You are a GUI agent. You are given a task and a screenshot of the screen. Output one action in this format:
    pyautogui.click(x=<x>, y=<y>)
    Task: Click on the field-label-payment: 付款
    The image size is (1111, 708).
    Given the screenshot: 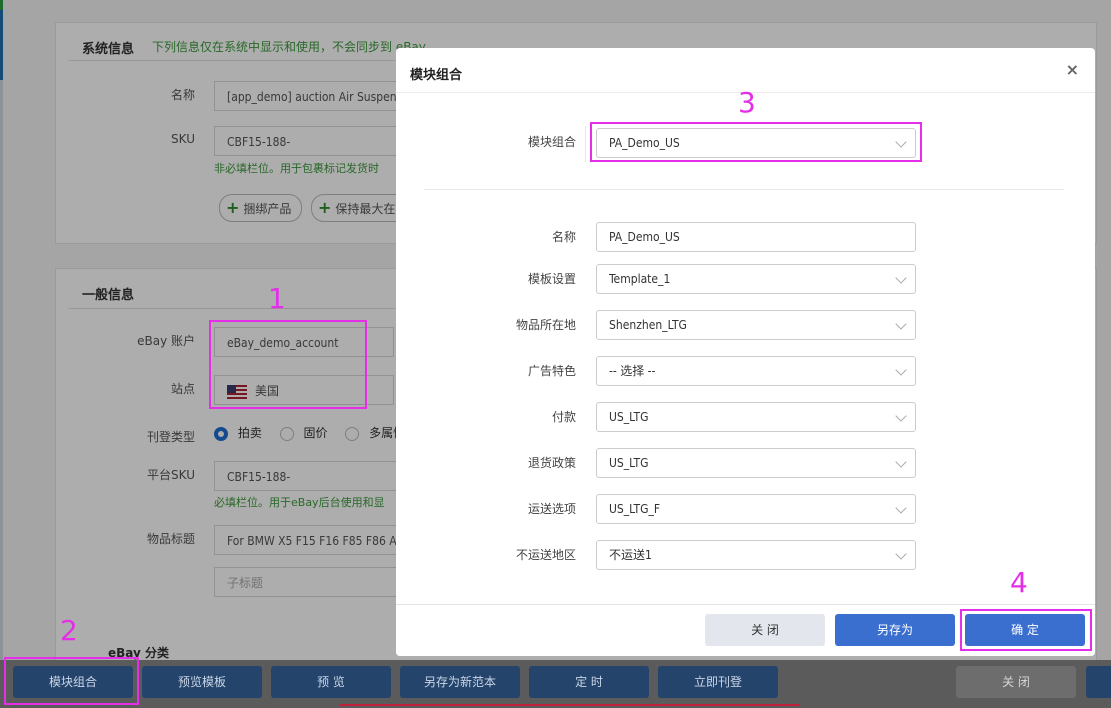 What is the action you would take?
    pyautogui.click(x=563, y=417)
    